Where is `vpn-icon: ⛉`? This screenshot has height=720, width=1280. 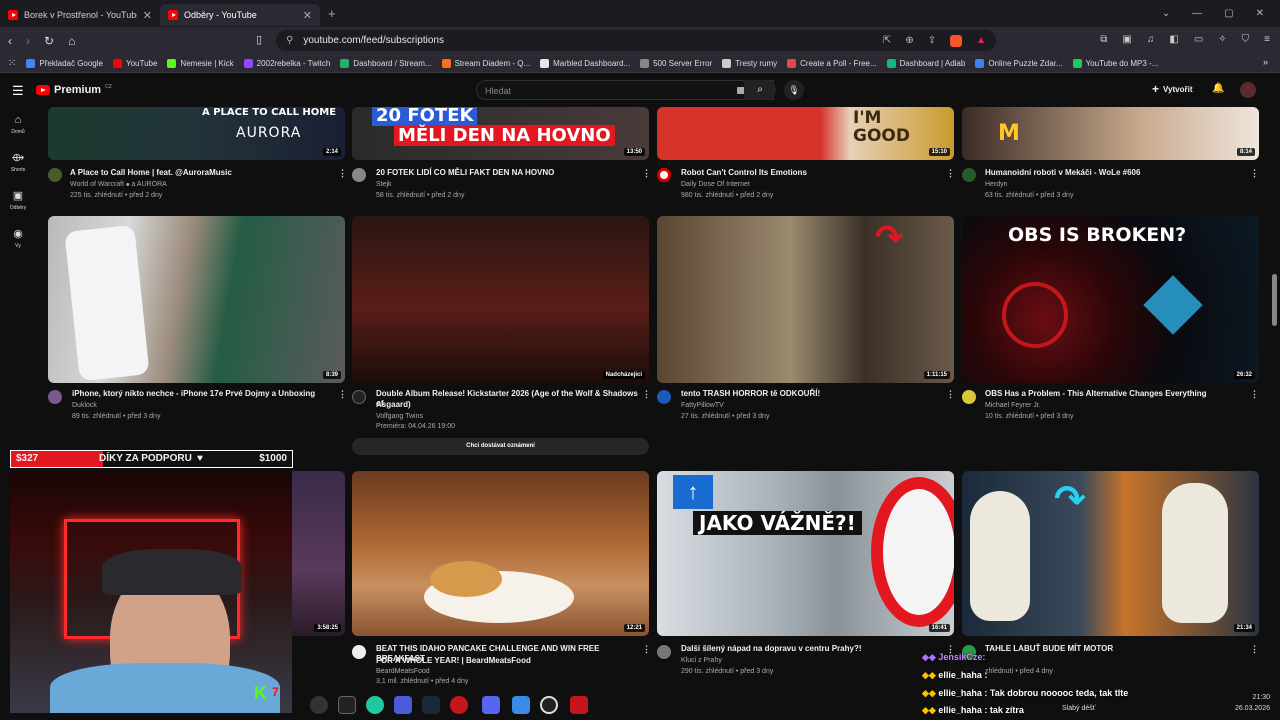 vpn-icon: ⛉ is located at coordinates (1246, 39).